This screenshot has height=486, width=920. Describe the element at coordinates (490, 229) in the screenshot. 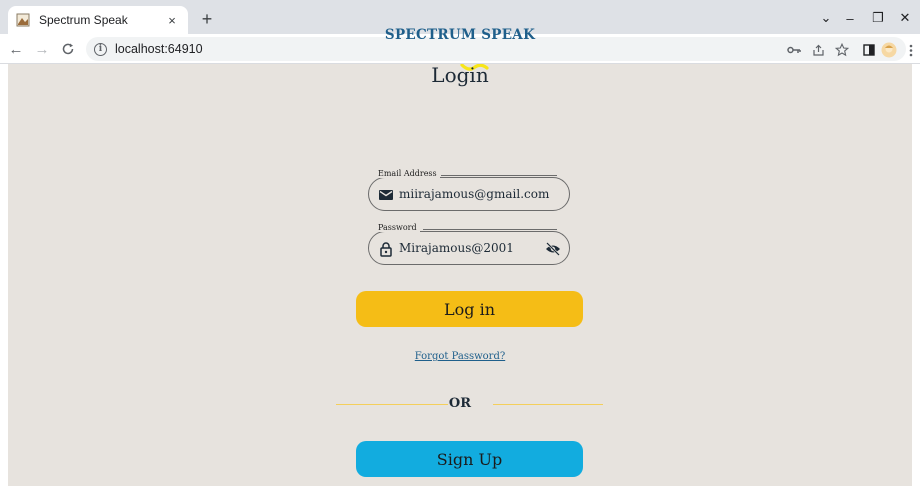

I see `password-label-line` at that location.